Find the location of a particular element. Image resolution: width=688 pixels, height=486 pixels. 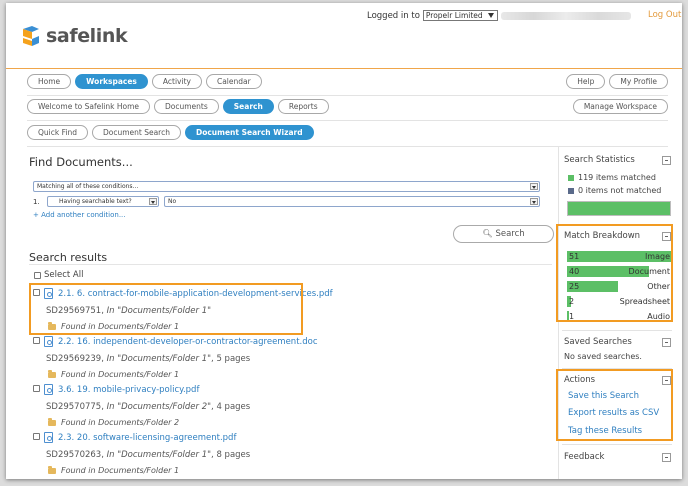

manage-workspace-button: Manage Workspace is located at coordinates (620, 106).